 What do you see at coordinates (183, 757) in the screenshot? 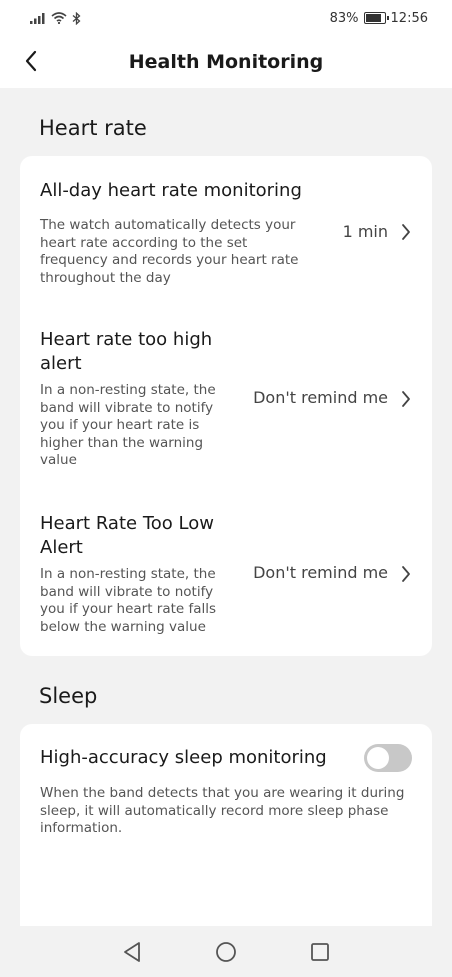
I see `item-title: High-accuracy sleep monitoring` at bounding box center [183, 757].